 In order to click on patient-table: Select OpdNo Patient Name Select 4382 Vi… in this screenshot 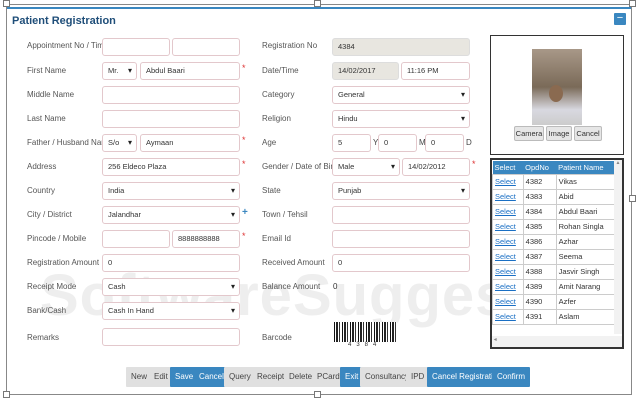, I will do `click(554, 243)`.